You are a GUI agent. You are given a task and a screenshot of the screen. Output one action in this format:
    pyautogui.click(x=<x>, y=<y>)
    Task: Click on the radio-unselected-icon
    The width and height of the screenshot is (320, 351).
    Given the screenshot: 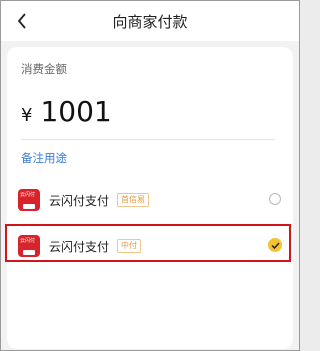 What is the action you would take?
    pyautogui.click(x=275, y=199)
    